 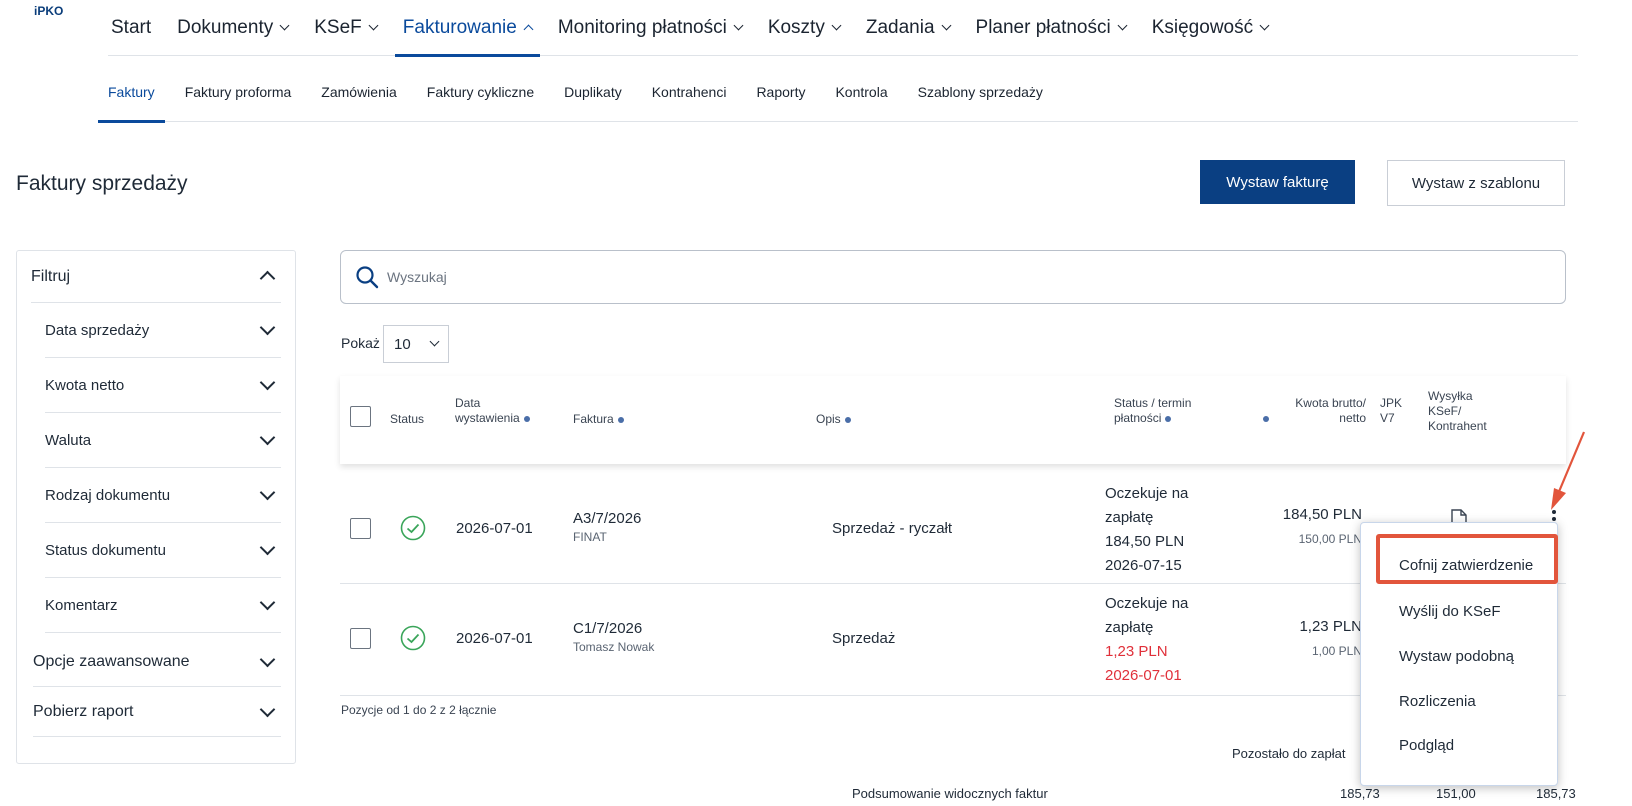 I want to click on filter-sale-date: Data sprzedaży, so click(x=163, y=330).